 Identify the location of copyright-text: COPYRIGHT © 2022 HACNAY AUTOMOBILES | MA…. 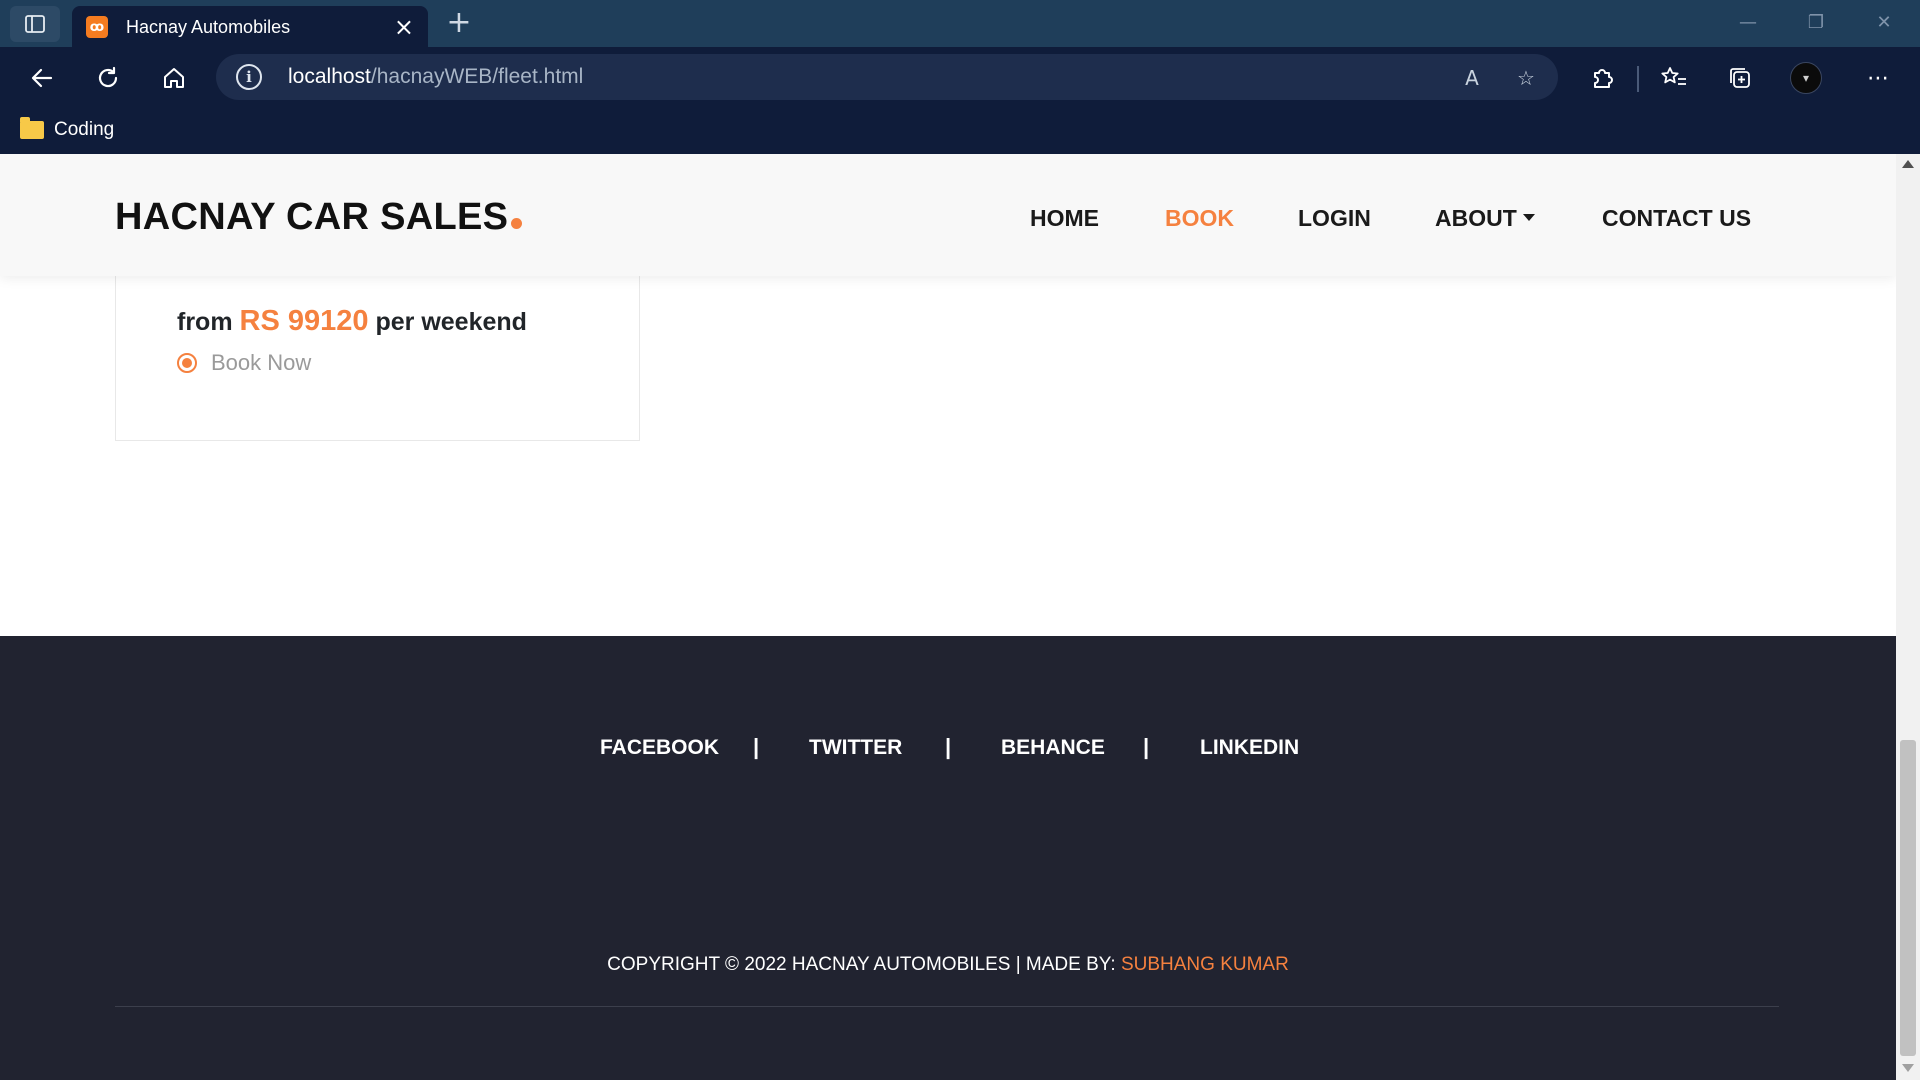
(861, 964).